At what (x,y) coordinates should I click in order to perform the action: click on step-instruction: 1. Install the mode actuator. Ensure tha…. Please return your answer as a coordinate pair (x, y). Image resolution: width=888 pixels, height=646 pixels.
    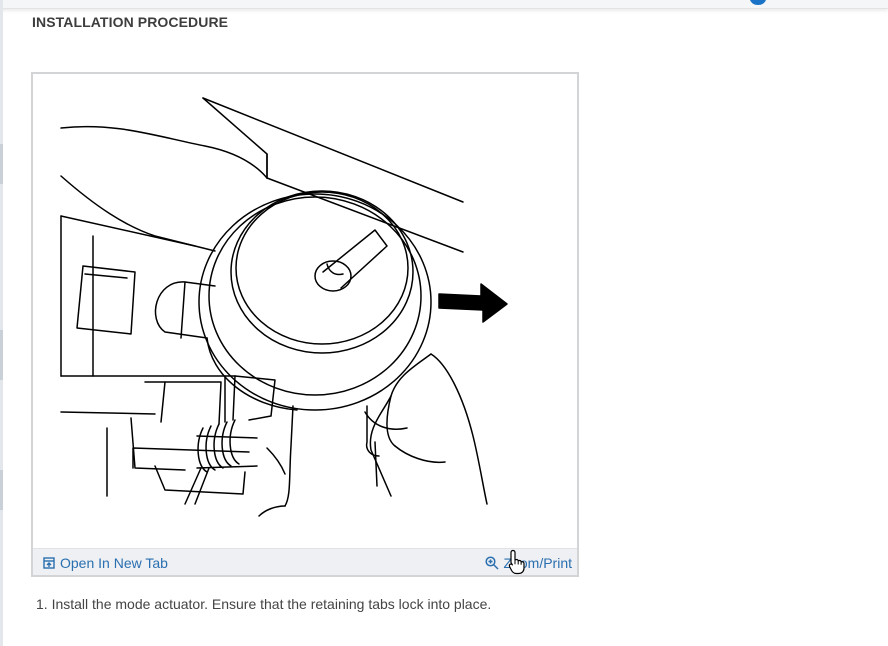
    Looking at the image, I should click on (264, 604).